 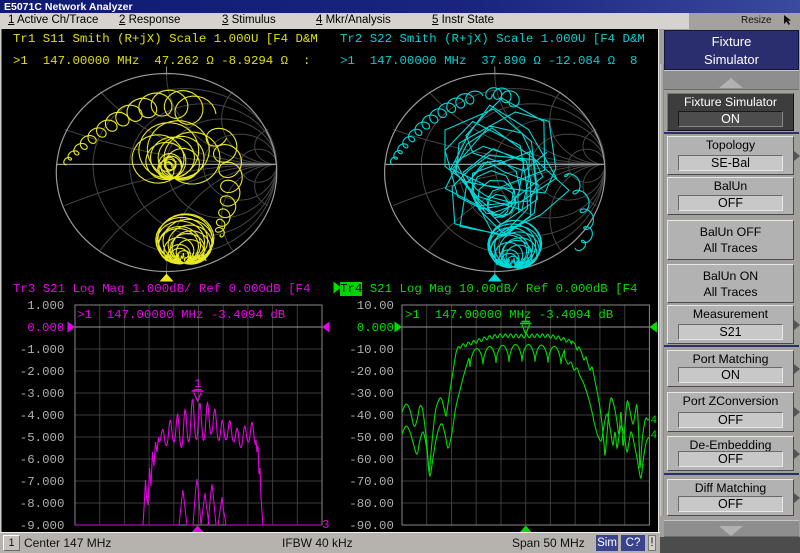 I want to click on svg-text: 1, so click(x=197, y=384).